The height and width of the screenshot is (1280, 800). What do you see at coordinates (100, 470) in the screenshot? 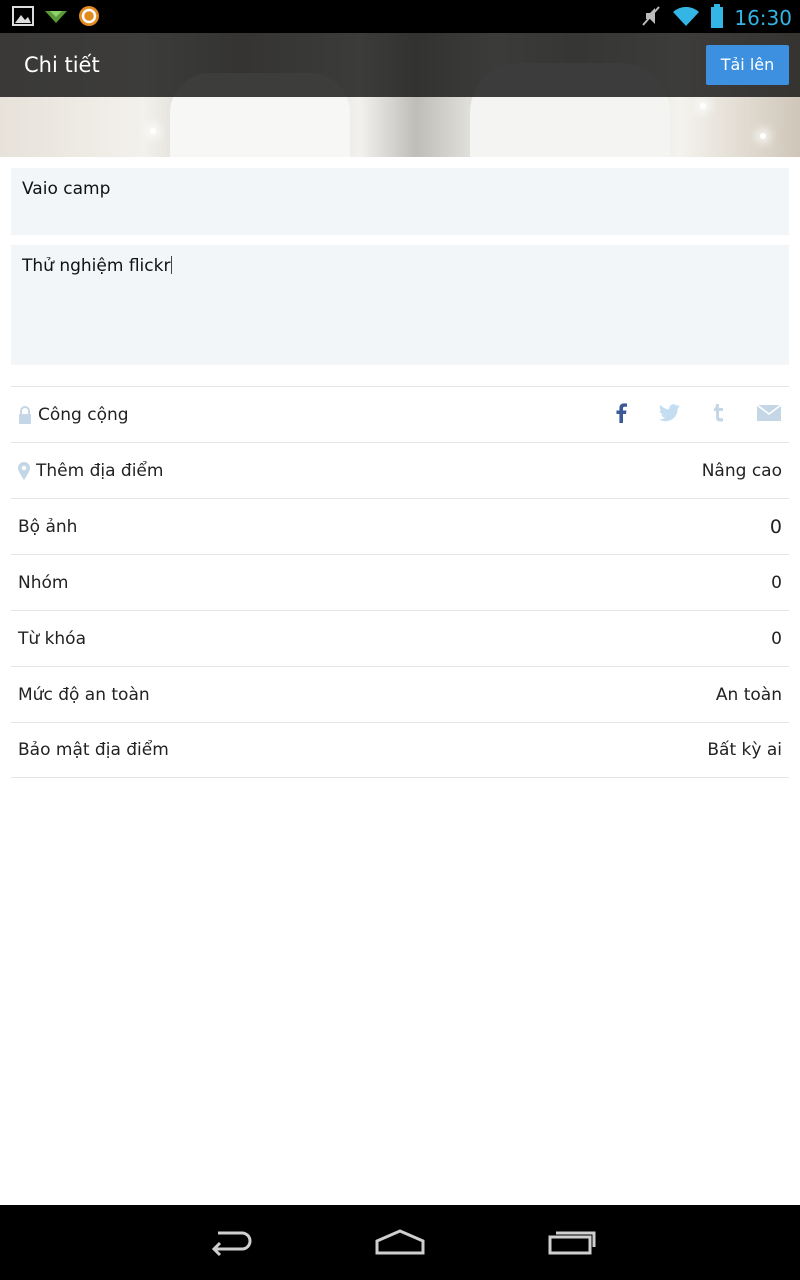
I see `add-location-label: Thêm địa điểm` at bounding box center [100, 470].